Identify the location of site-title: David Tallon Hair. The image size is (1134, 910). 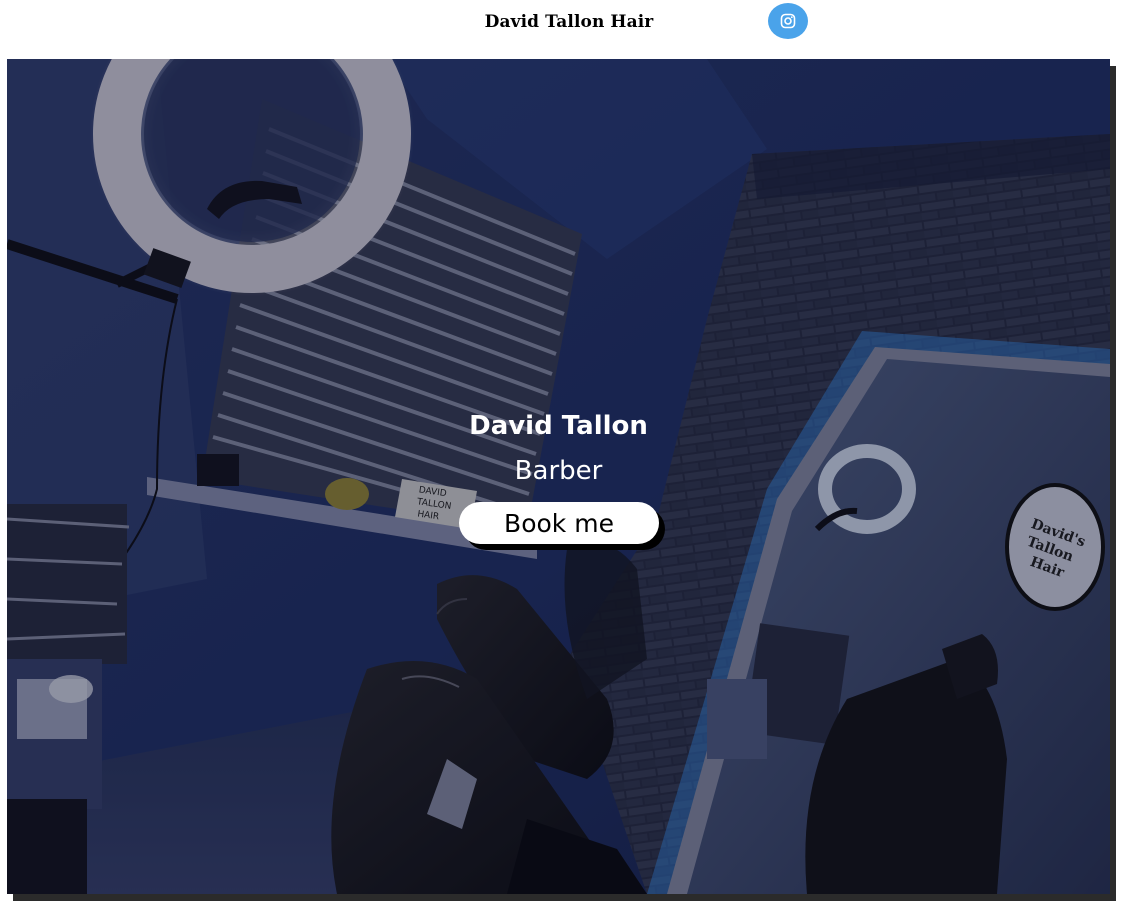
(567, 22).